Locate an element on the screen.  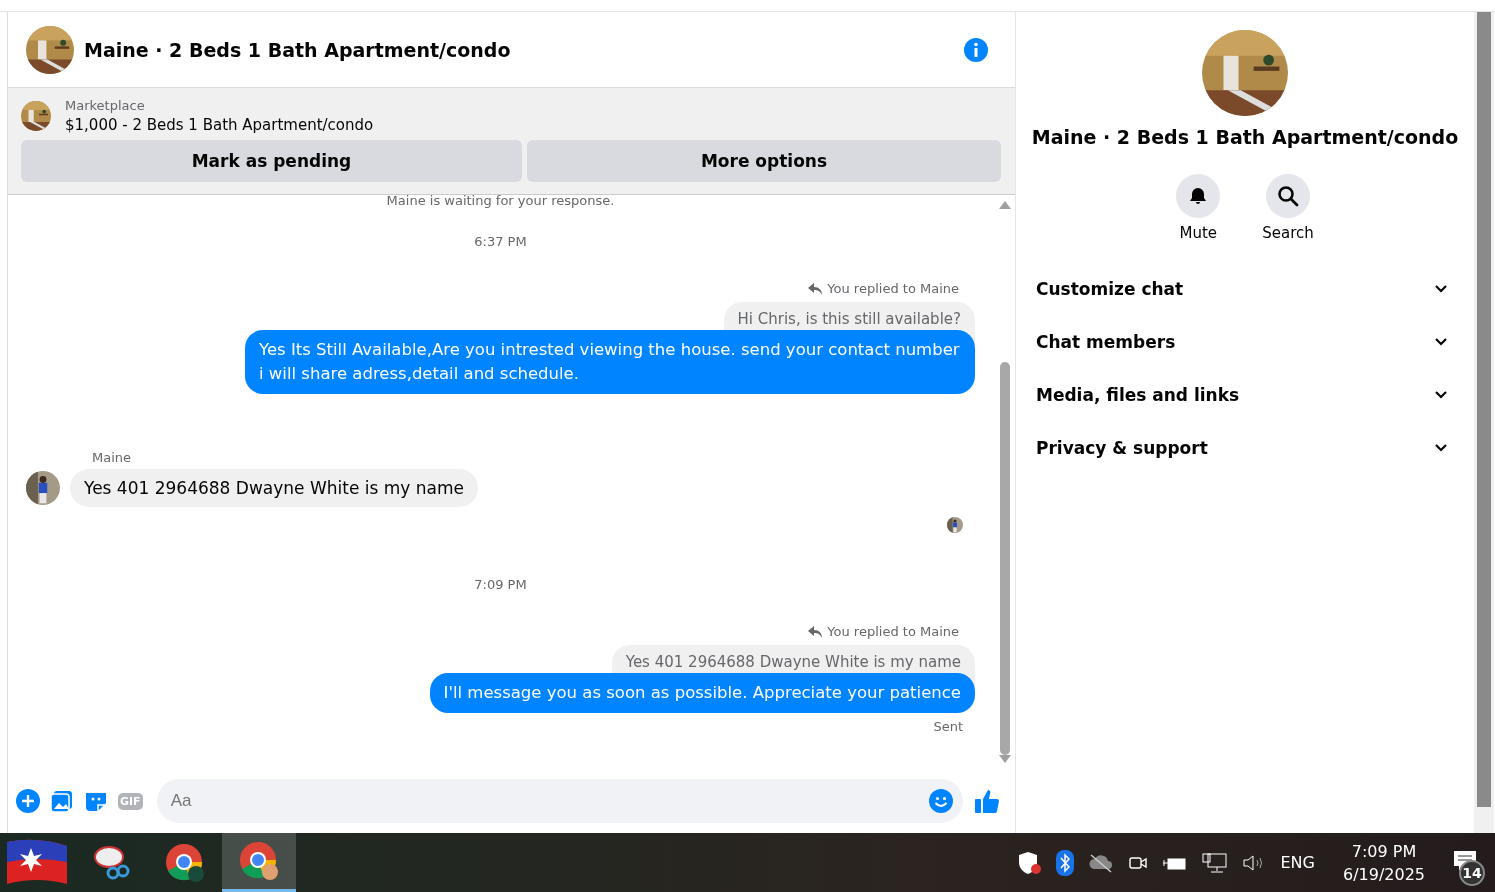
info-icon is located at coordinates (976, 49).